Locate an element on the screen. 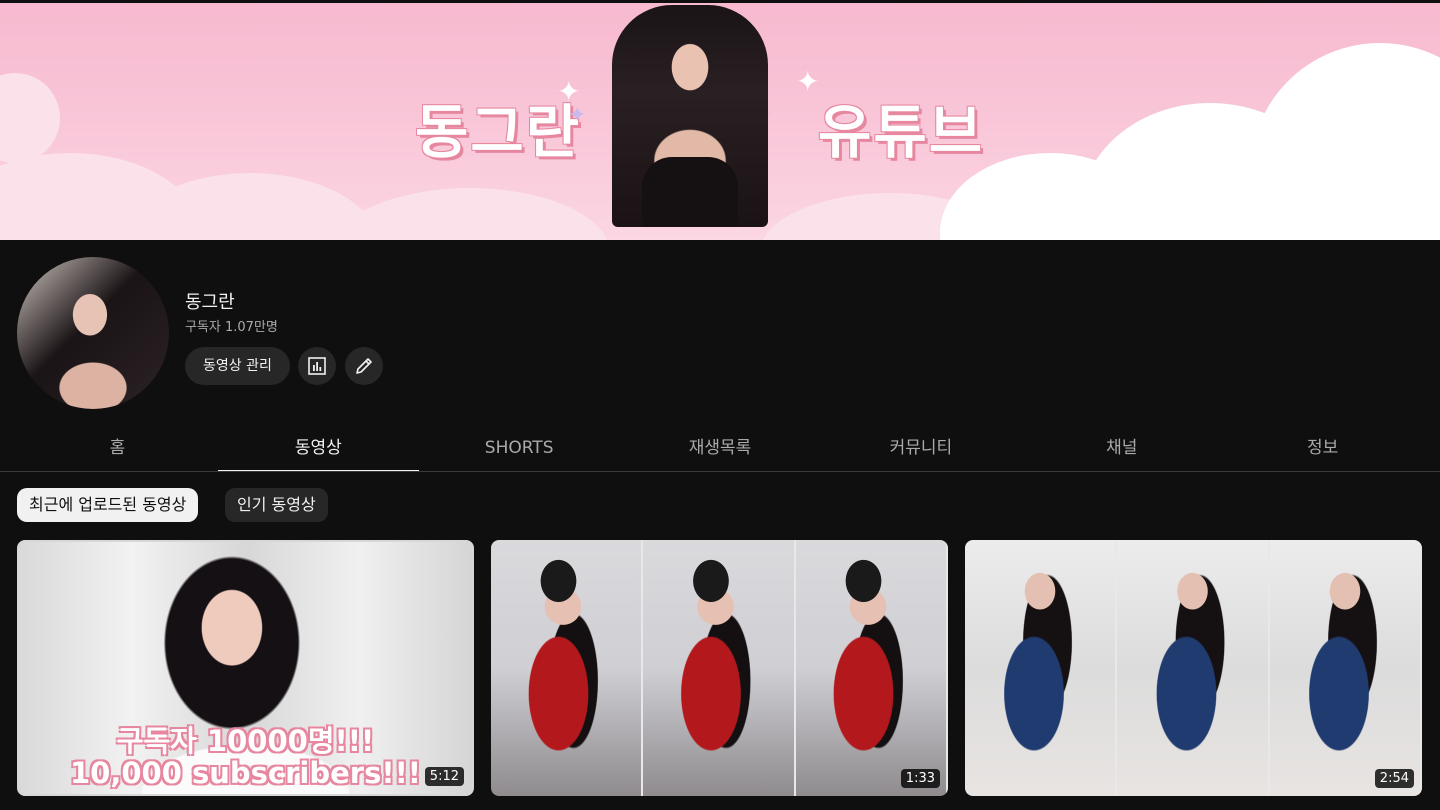 This screenshot has width=1440, height=810. tab-shorts: SHORTS is located at coordinates (519, 448).